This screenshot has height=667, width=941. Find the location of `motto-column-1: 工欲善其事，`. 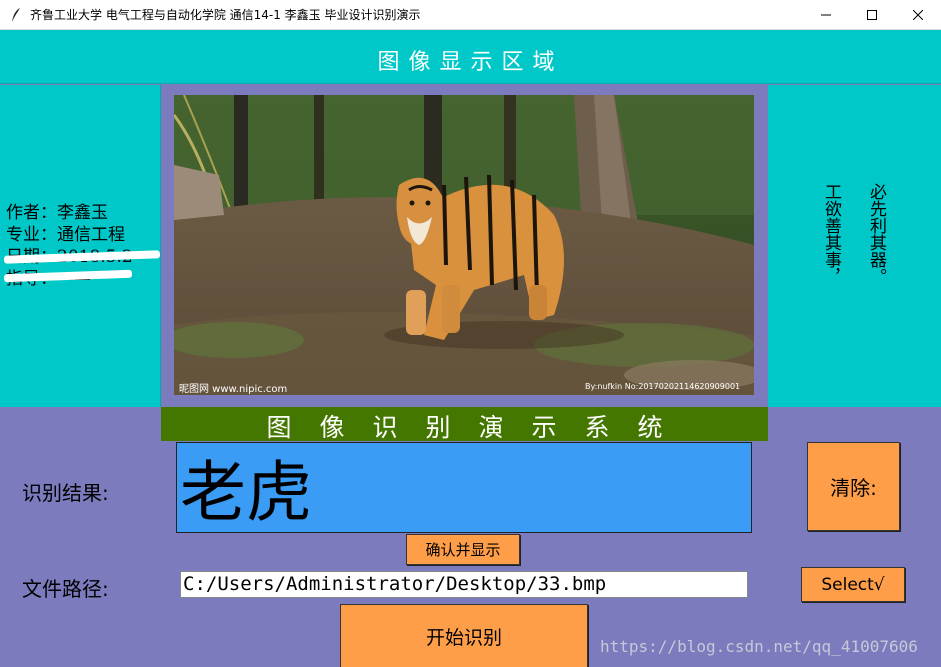

motto-column-1: 工欲善其事， is located at coordinates (831, 234).